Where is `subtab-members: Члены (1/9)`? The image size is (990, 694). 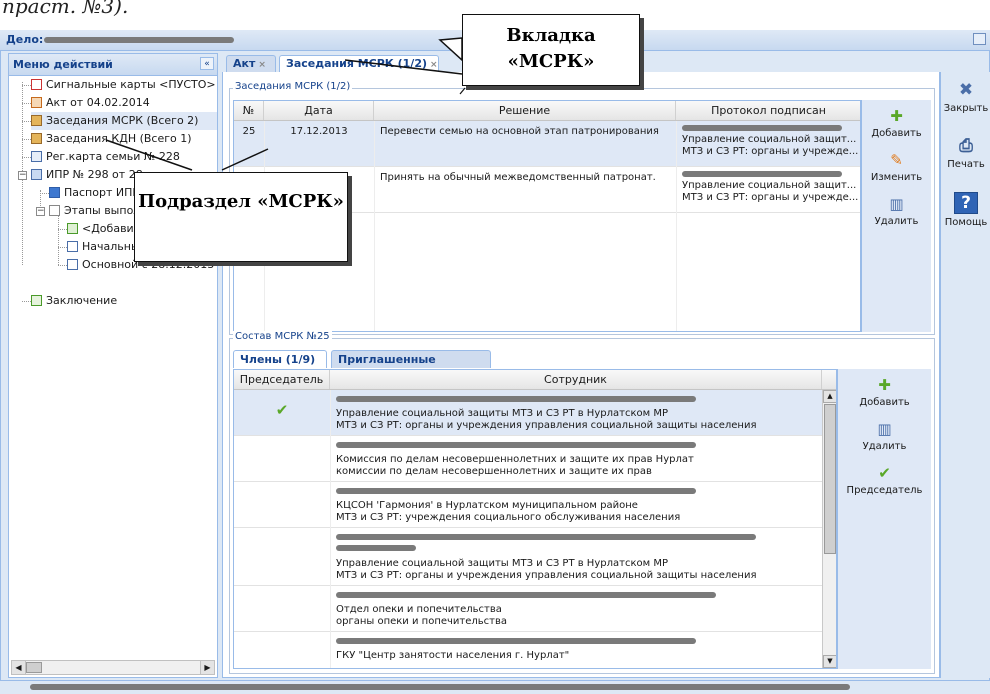
subtab-members: Члены (1/9) is located at coordinates (280, 359).